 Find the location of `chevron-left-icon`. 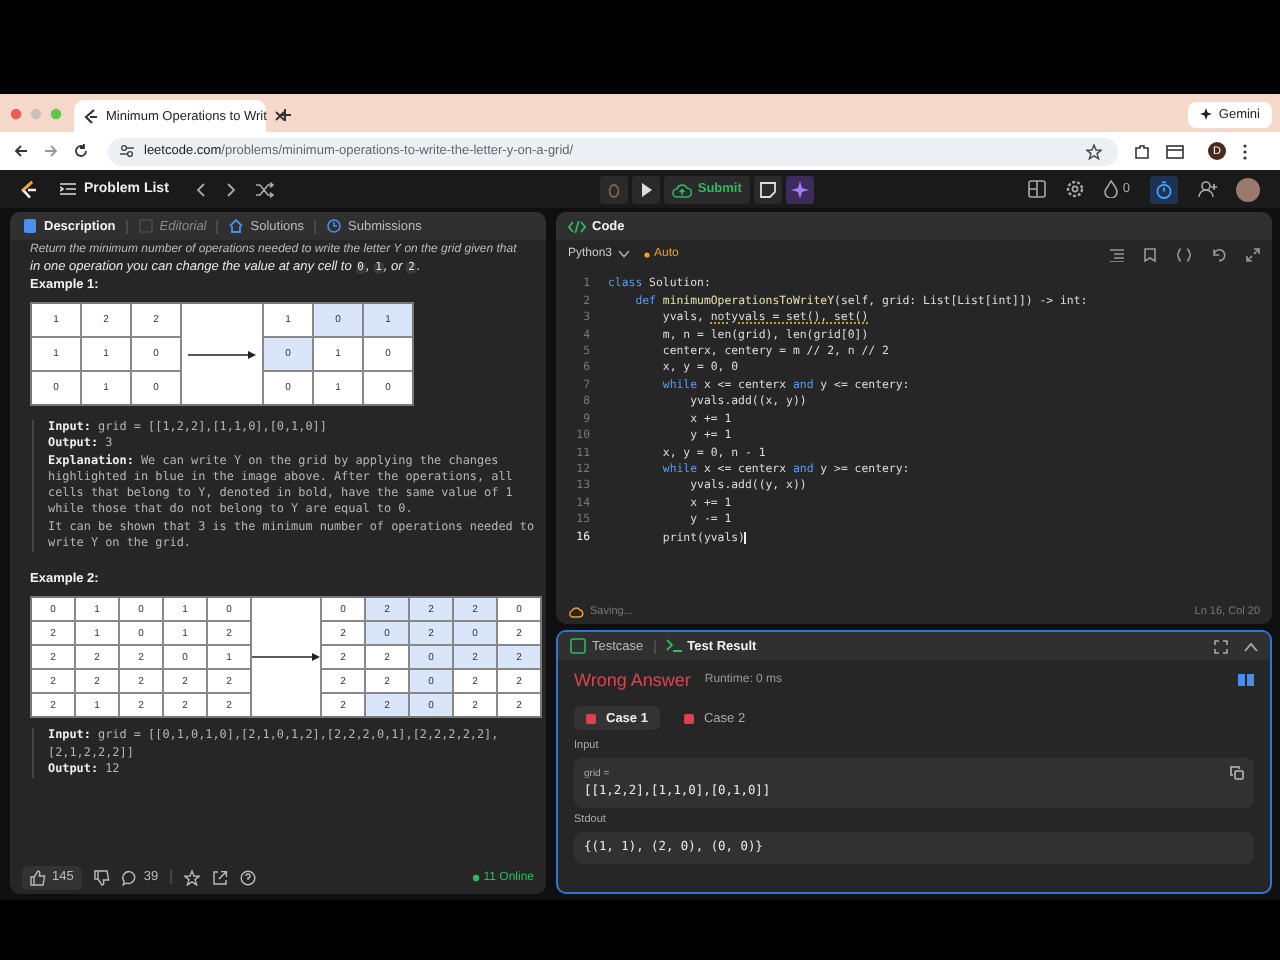

chevron-left-icon is located at coordinates (201, 189).